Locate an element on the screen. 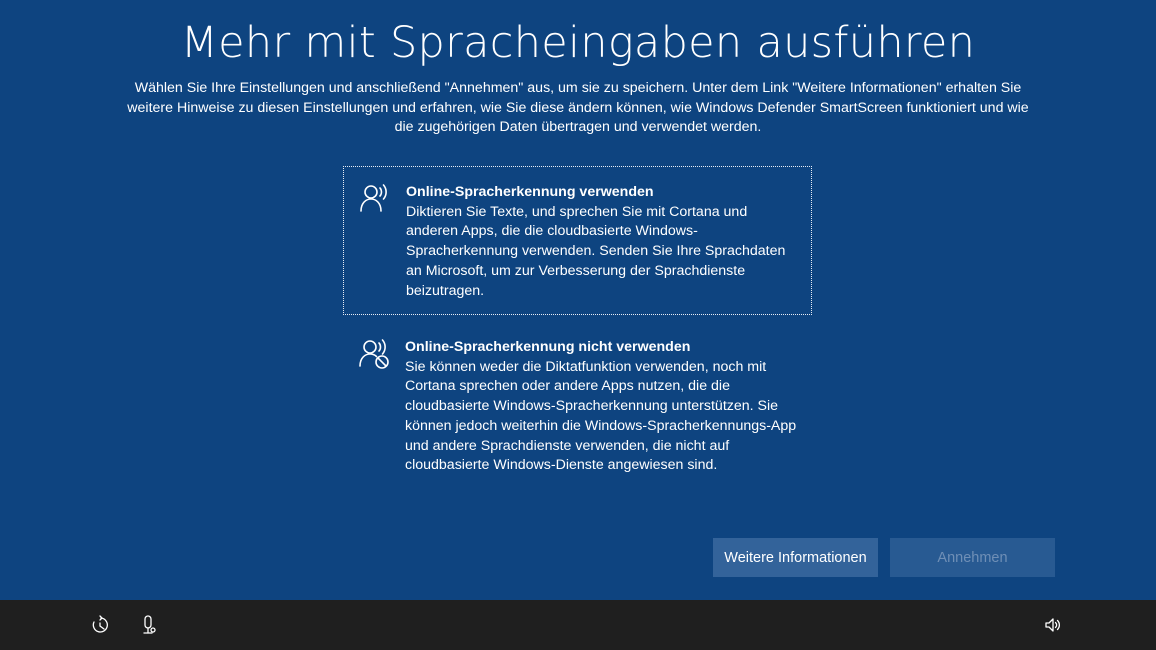 The height and width of the screenshot is (650, 1156). option-title: Online-Spracherkennung verwenden is located at coordinates (530, 192).